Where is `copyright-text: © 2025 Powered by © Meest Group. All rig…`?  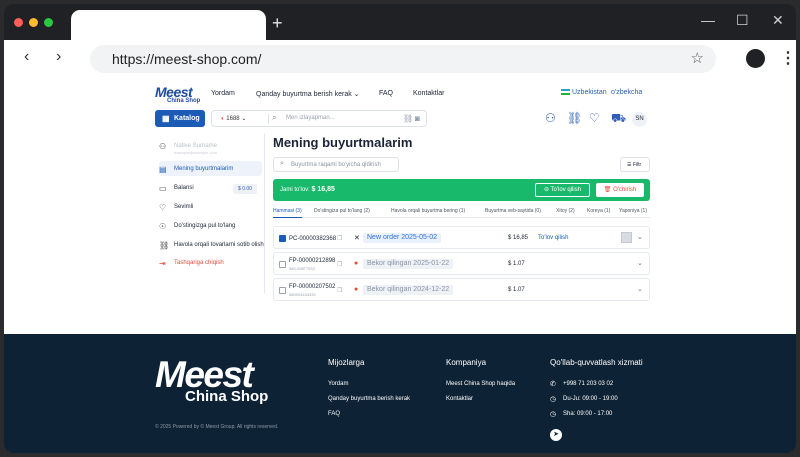
copyright-text: © 2025 Powered by © Meest Group. All rig… is located at coordinates (217, 427).